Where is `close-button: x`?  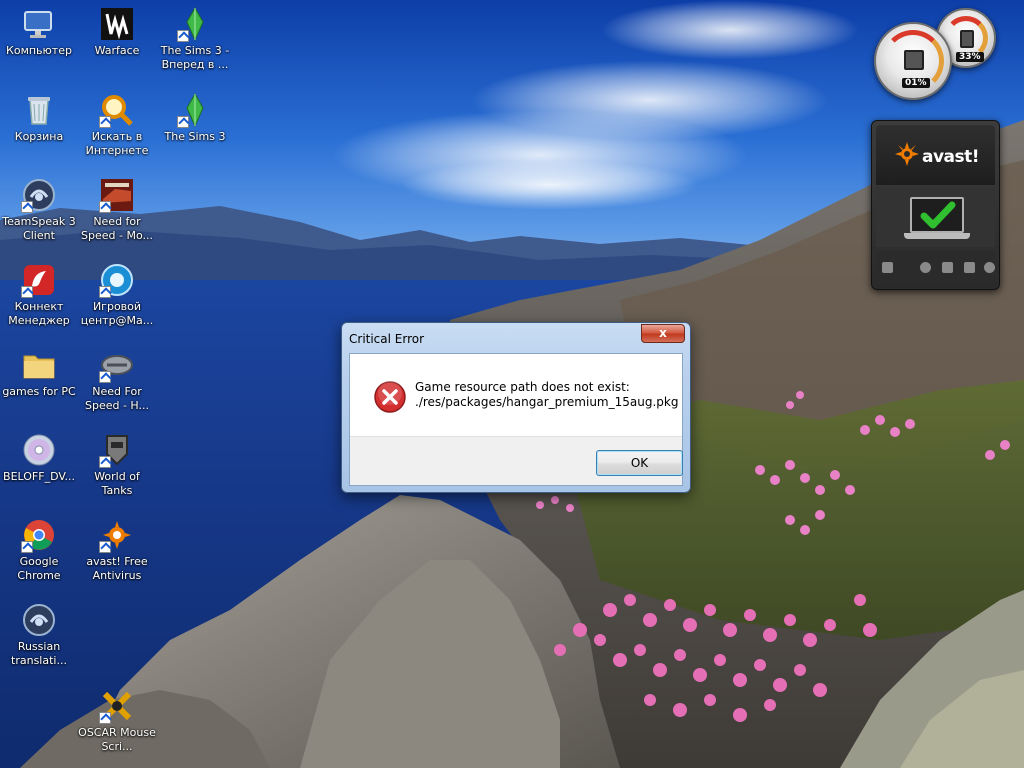
close-button: x is located at coordinates (663, 333).